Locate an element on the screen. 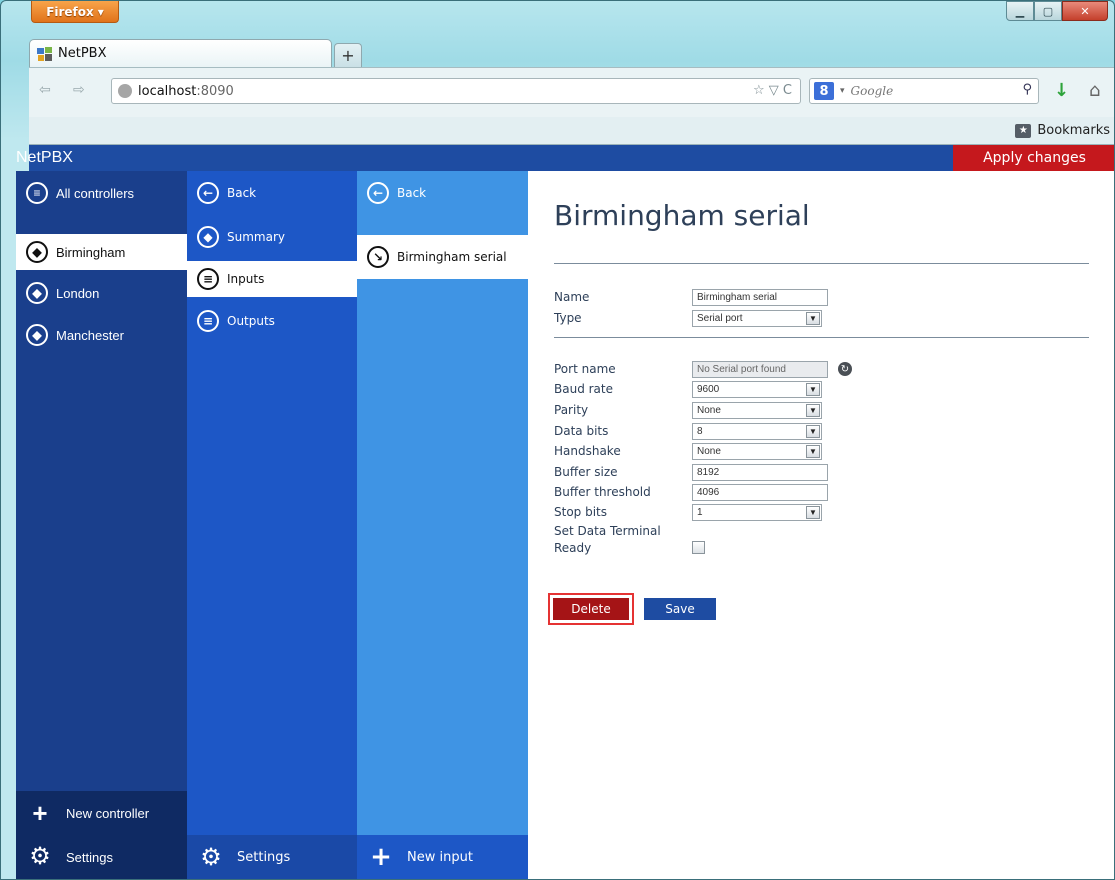  stop-bits-label: Stop bits is located at coordinates (581, 512).